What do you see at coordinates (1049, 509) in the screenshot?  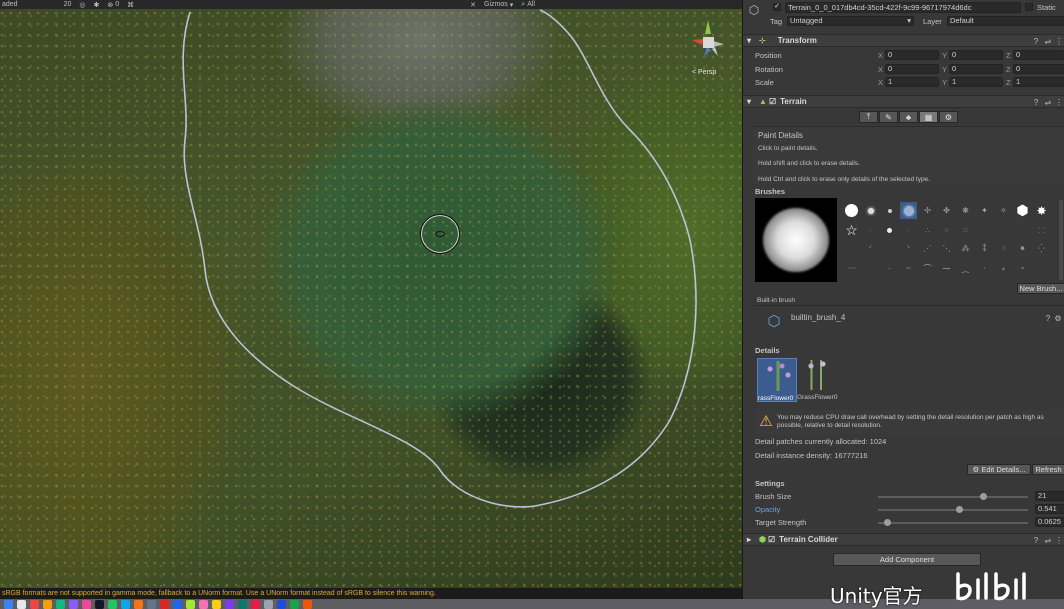 I see `setting-value-field: 0.541` at bounding box center [1049, 509].